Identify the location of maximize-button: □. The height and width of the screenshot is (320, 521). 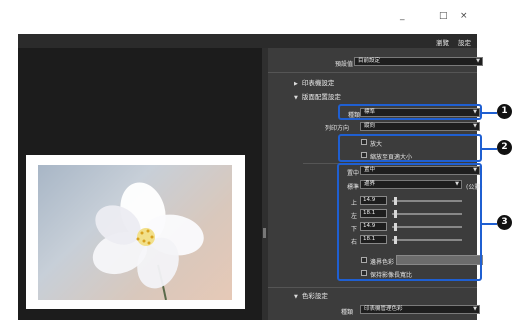
(443, 16).